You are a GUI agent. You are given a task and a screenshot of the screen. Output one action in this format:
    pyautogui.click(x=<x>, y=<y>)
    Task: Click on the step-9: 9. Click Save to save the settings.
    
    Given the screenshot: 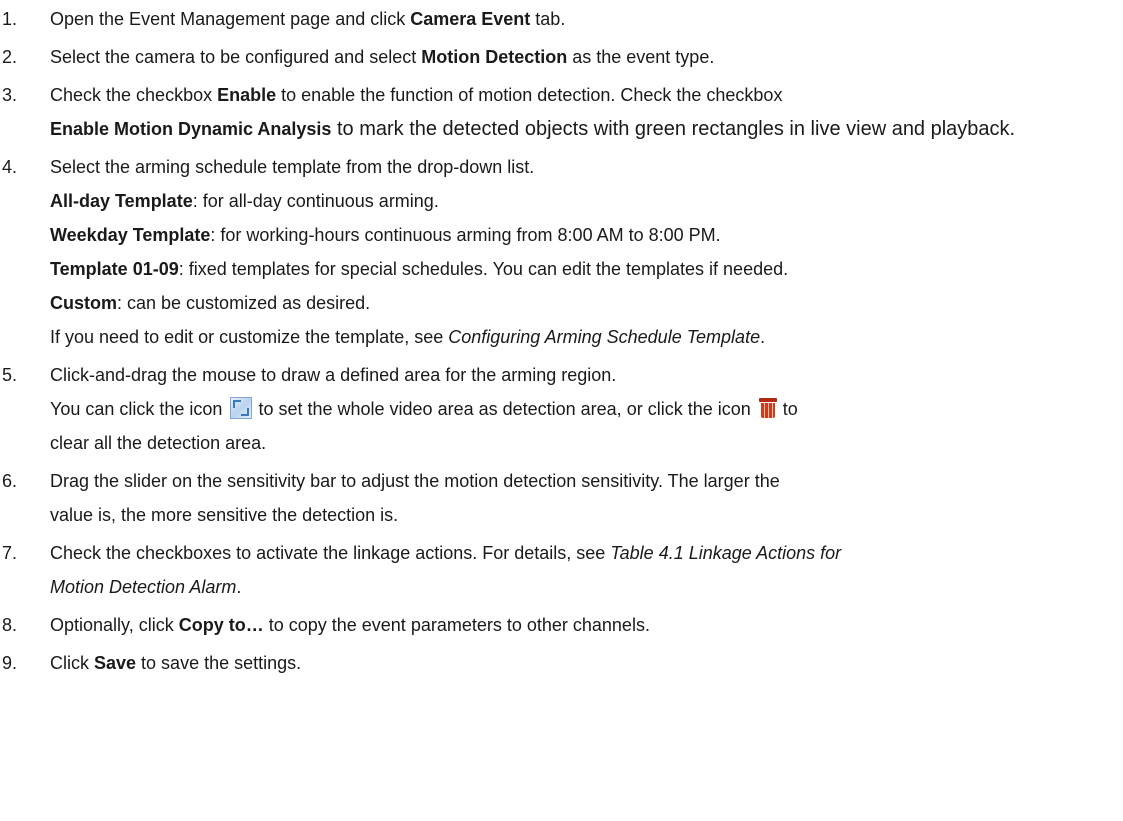 What is the action you would take?
    pyautogui.click(x=561, y=663)
    